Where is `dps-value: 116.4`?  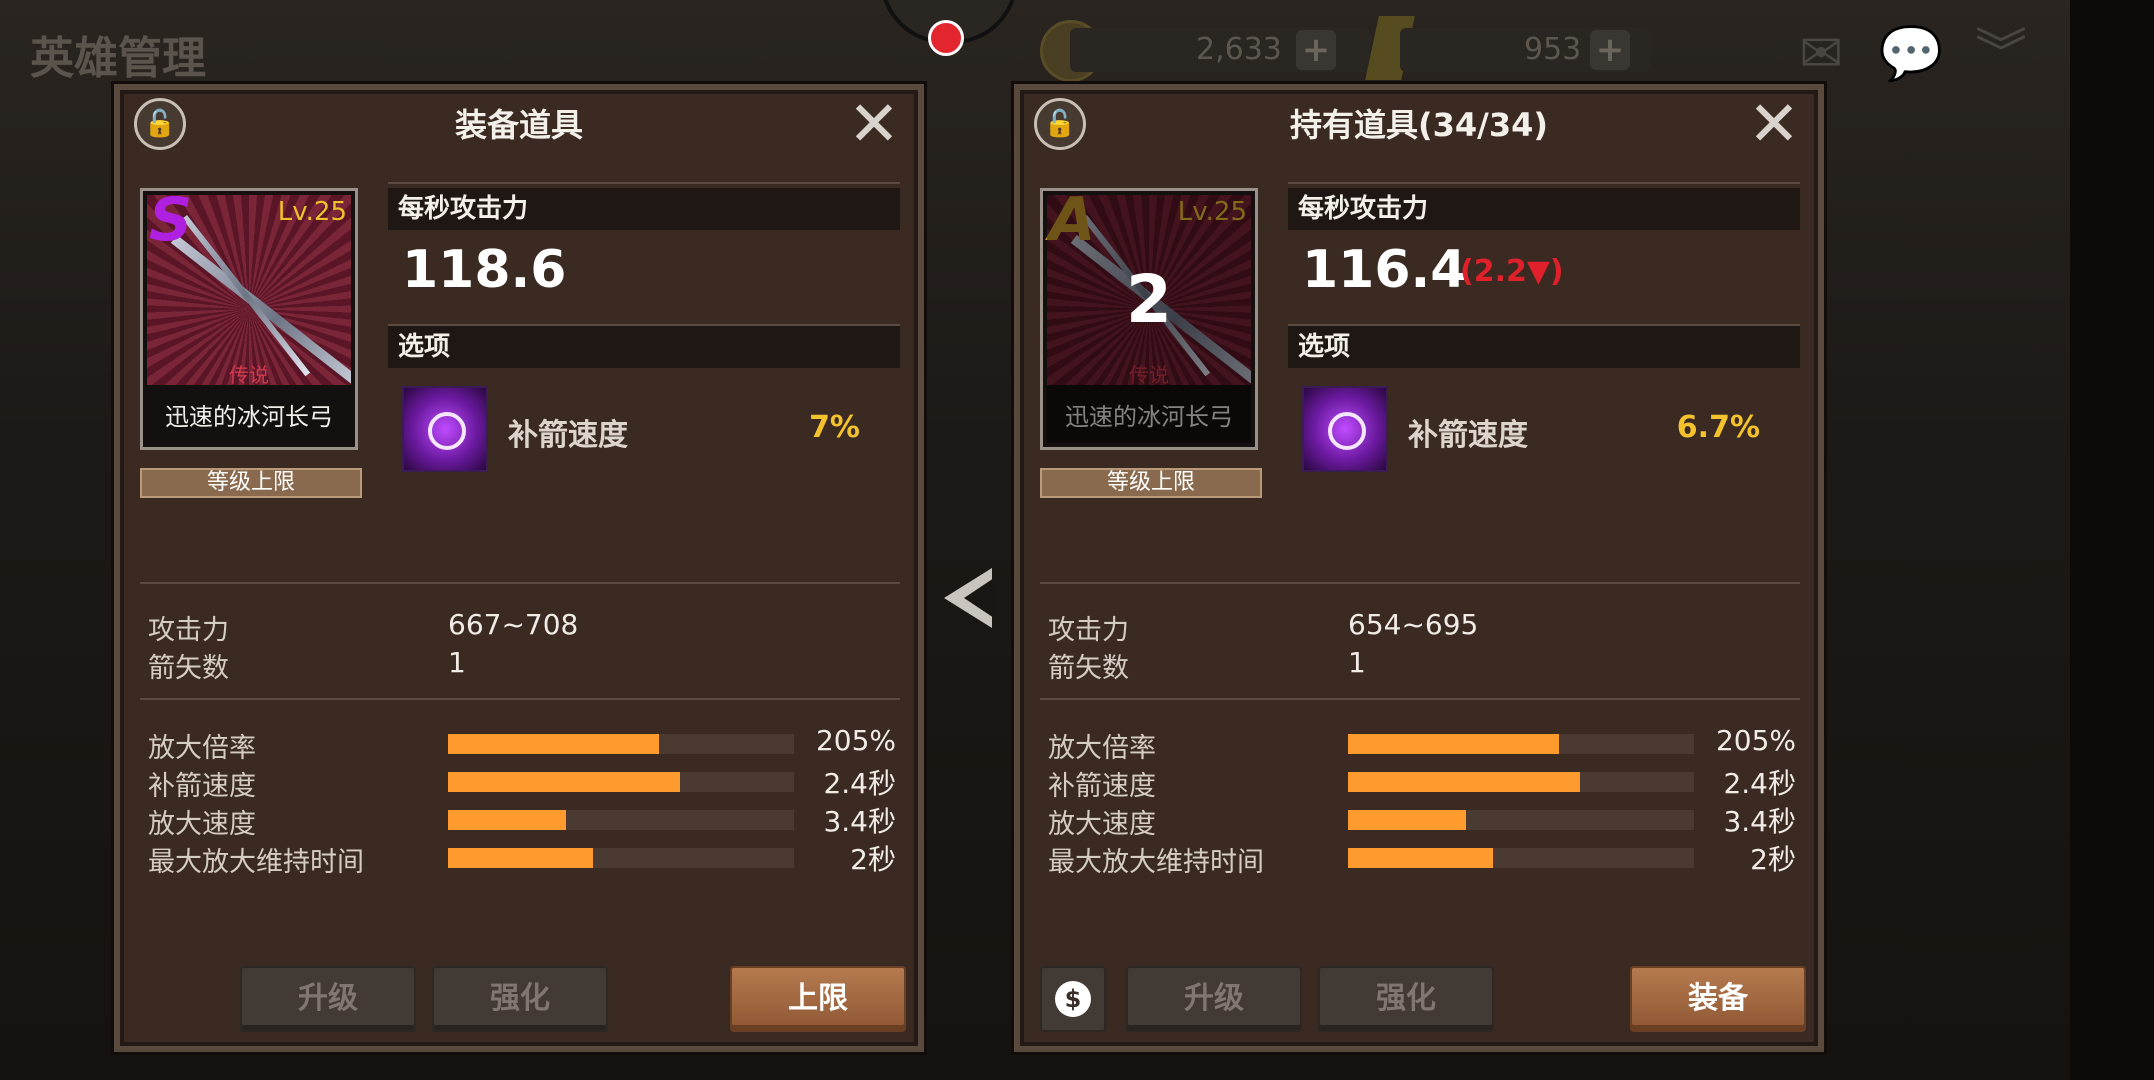 dps-value: 116.4 is located at coordinates (1384, 270).